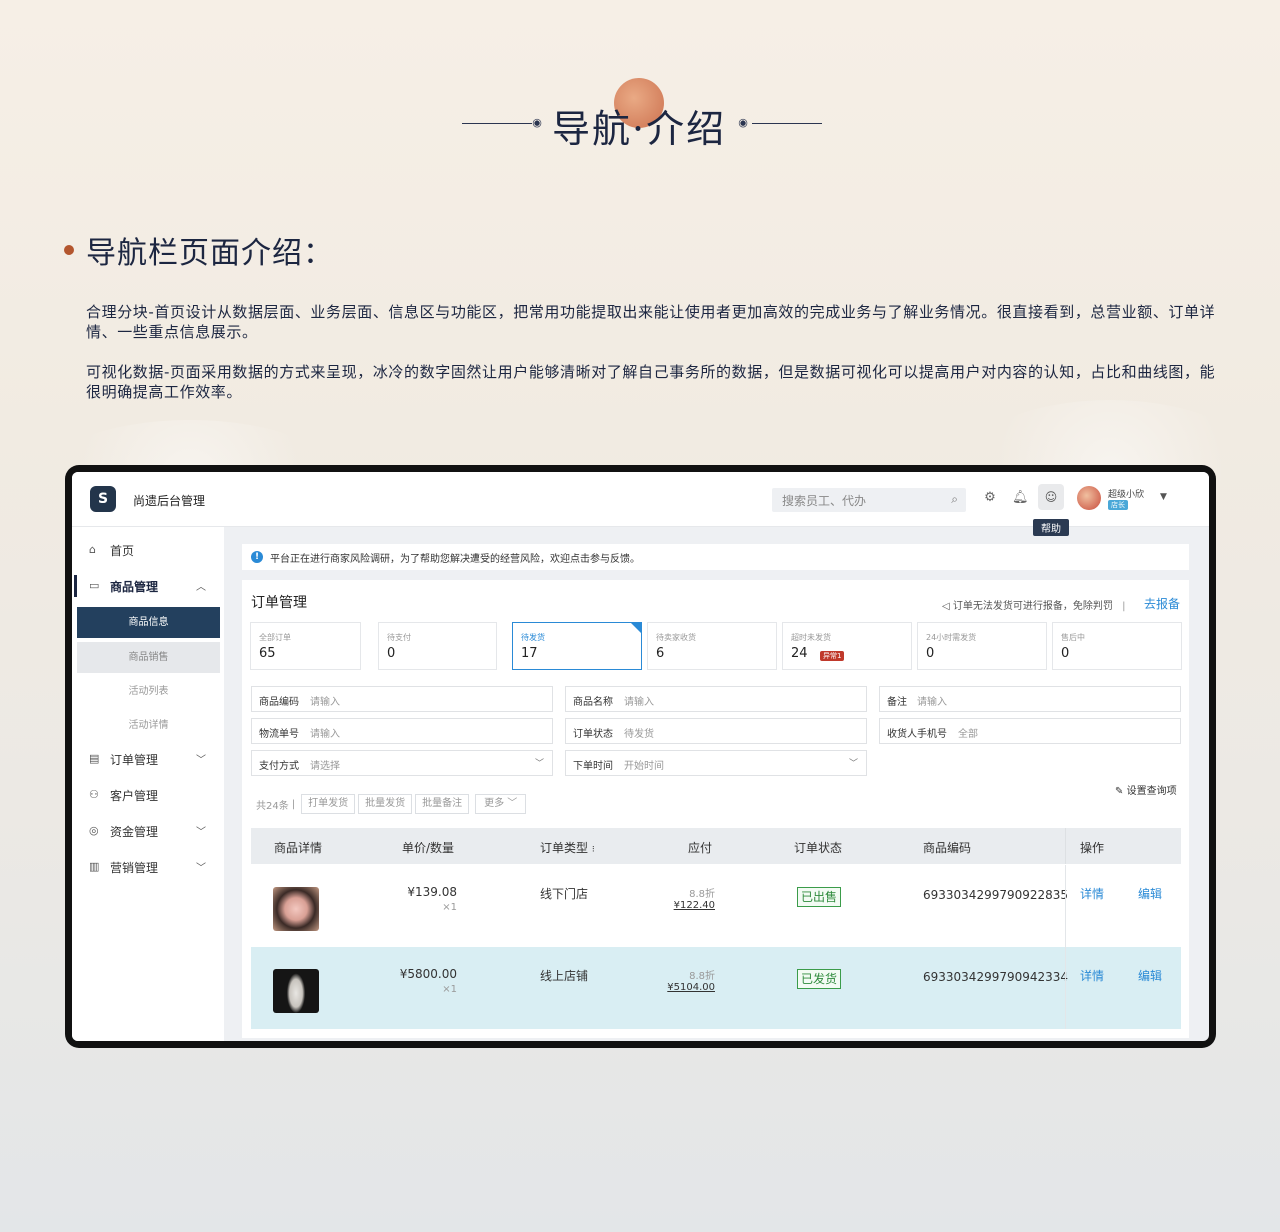 The image size is (1280, 1232). I want to click on more-button: 更多 ﹀, so click(501, 804).